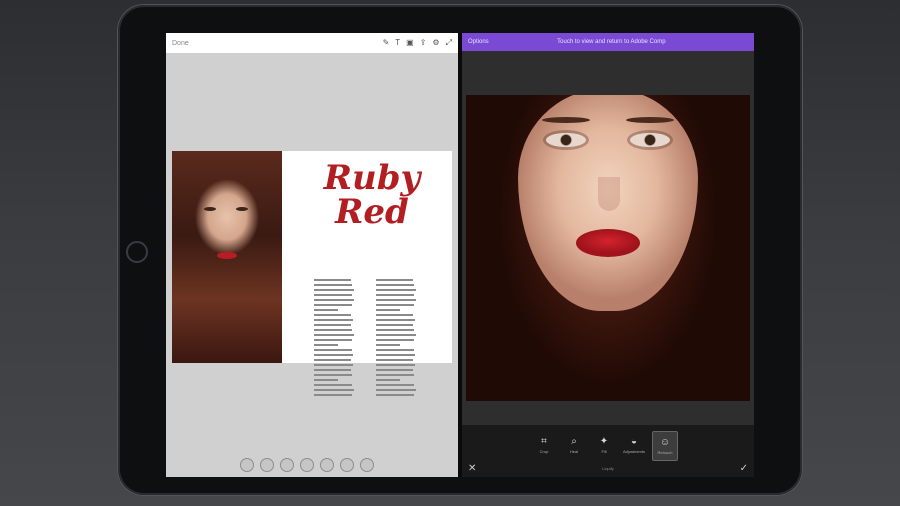  I want to click on heal-icon: ⌕, so click(574, 441).